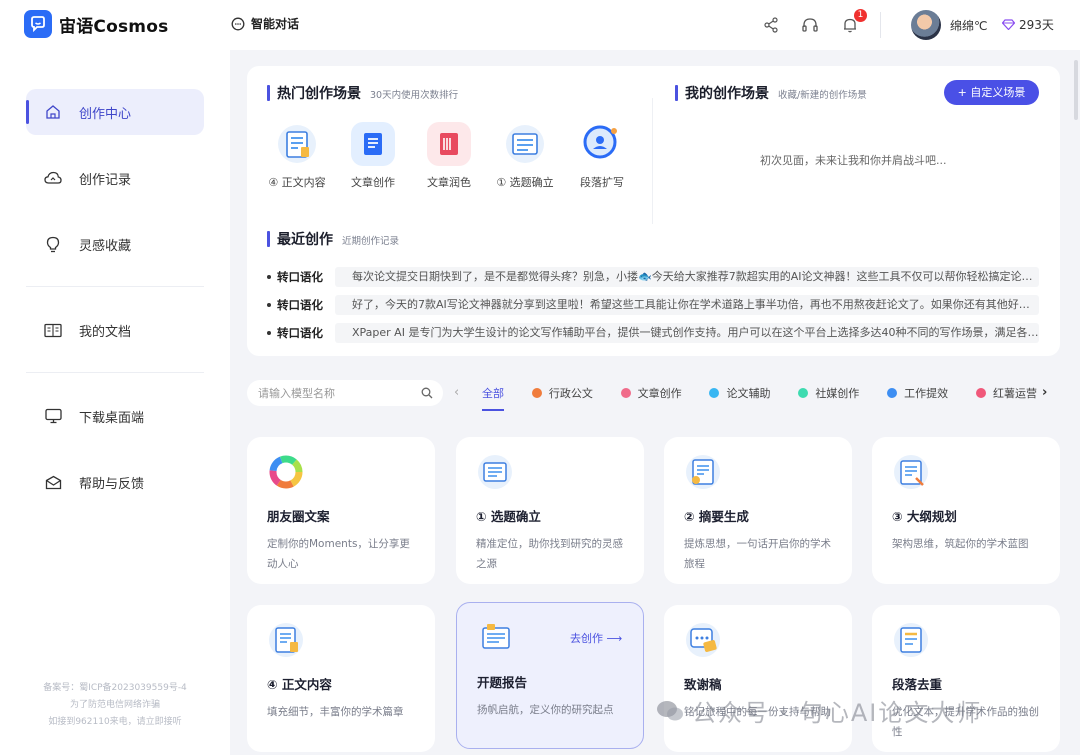  What do you see at coordinates (596, 638) in the screenshot?
I see `go-create-link: 去创作 ⟶` at bounding box center [596, 638].